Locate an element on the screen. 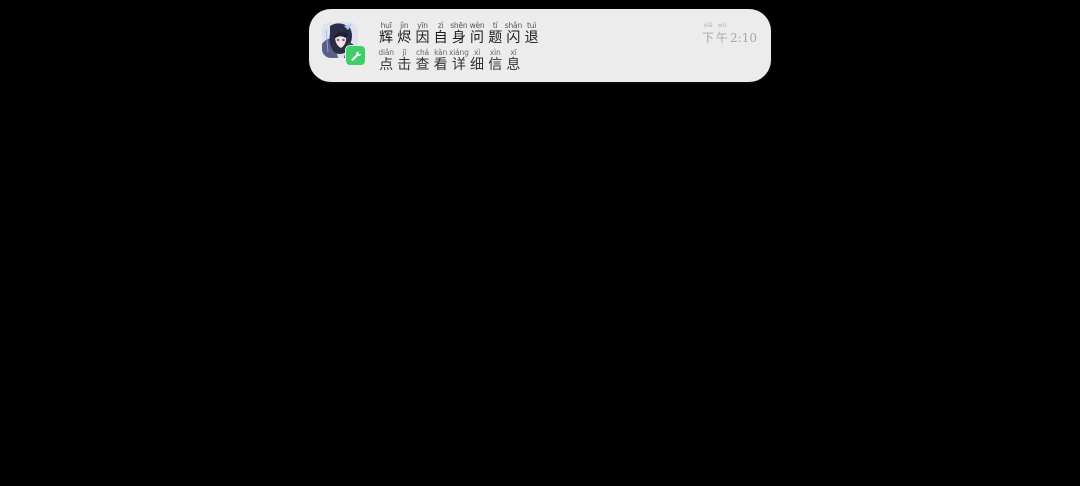  hanzi-character: 午 is located at coordinates (722, 38).